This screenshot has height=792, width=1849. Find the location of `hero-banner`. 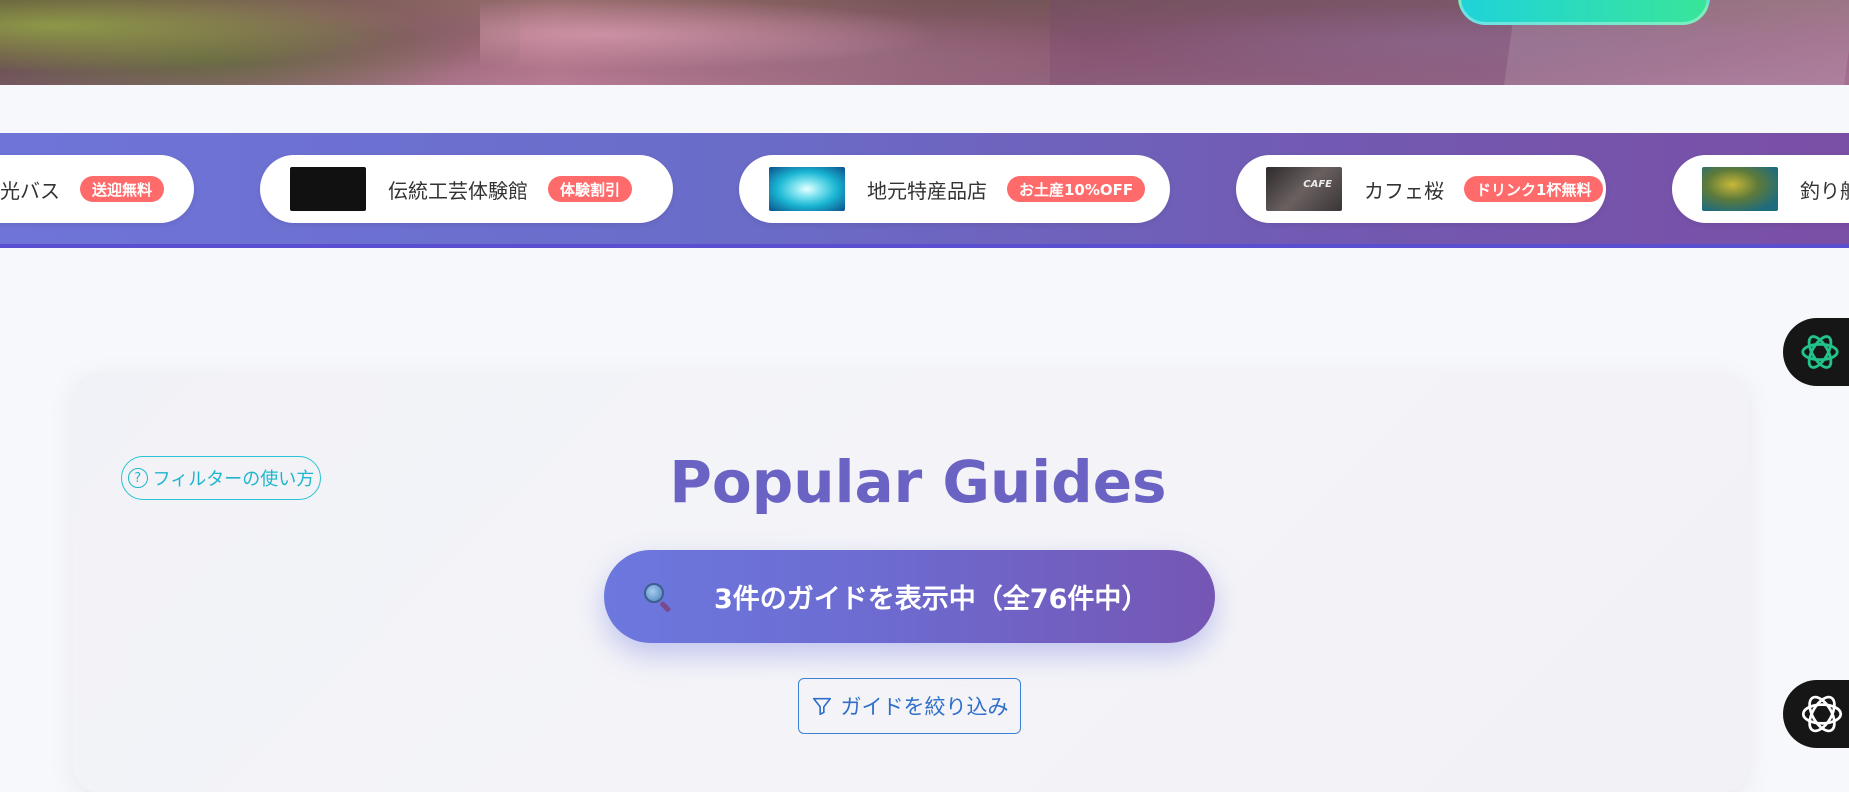

hero-banner is located at coordinates (924, 42).